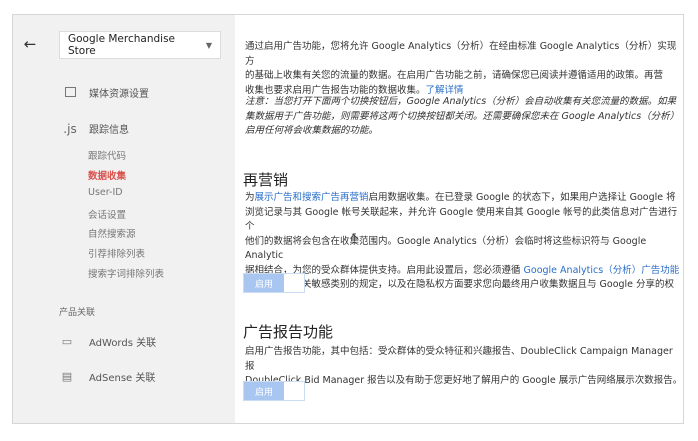  Describe the element at coordinates (70, 128) in the screenshot. I see `js-icon: .js` at that location.